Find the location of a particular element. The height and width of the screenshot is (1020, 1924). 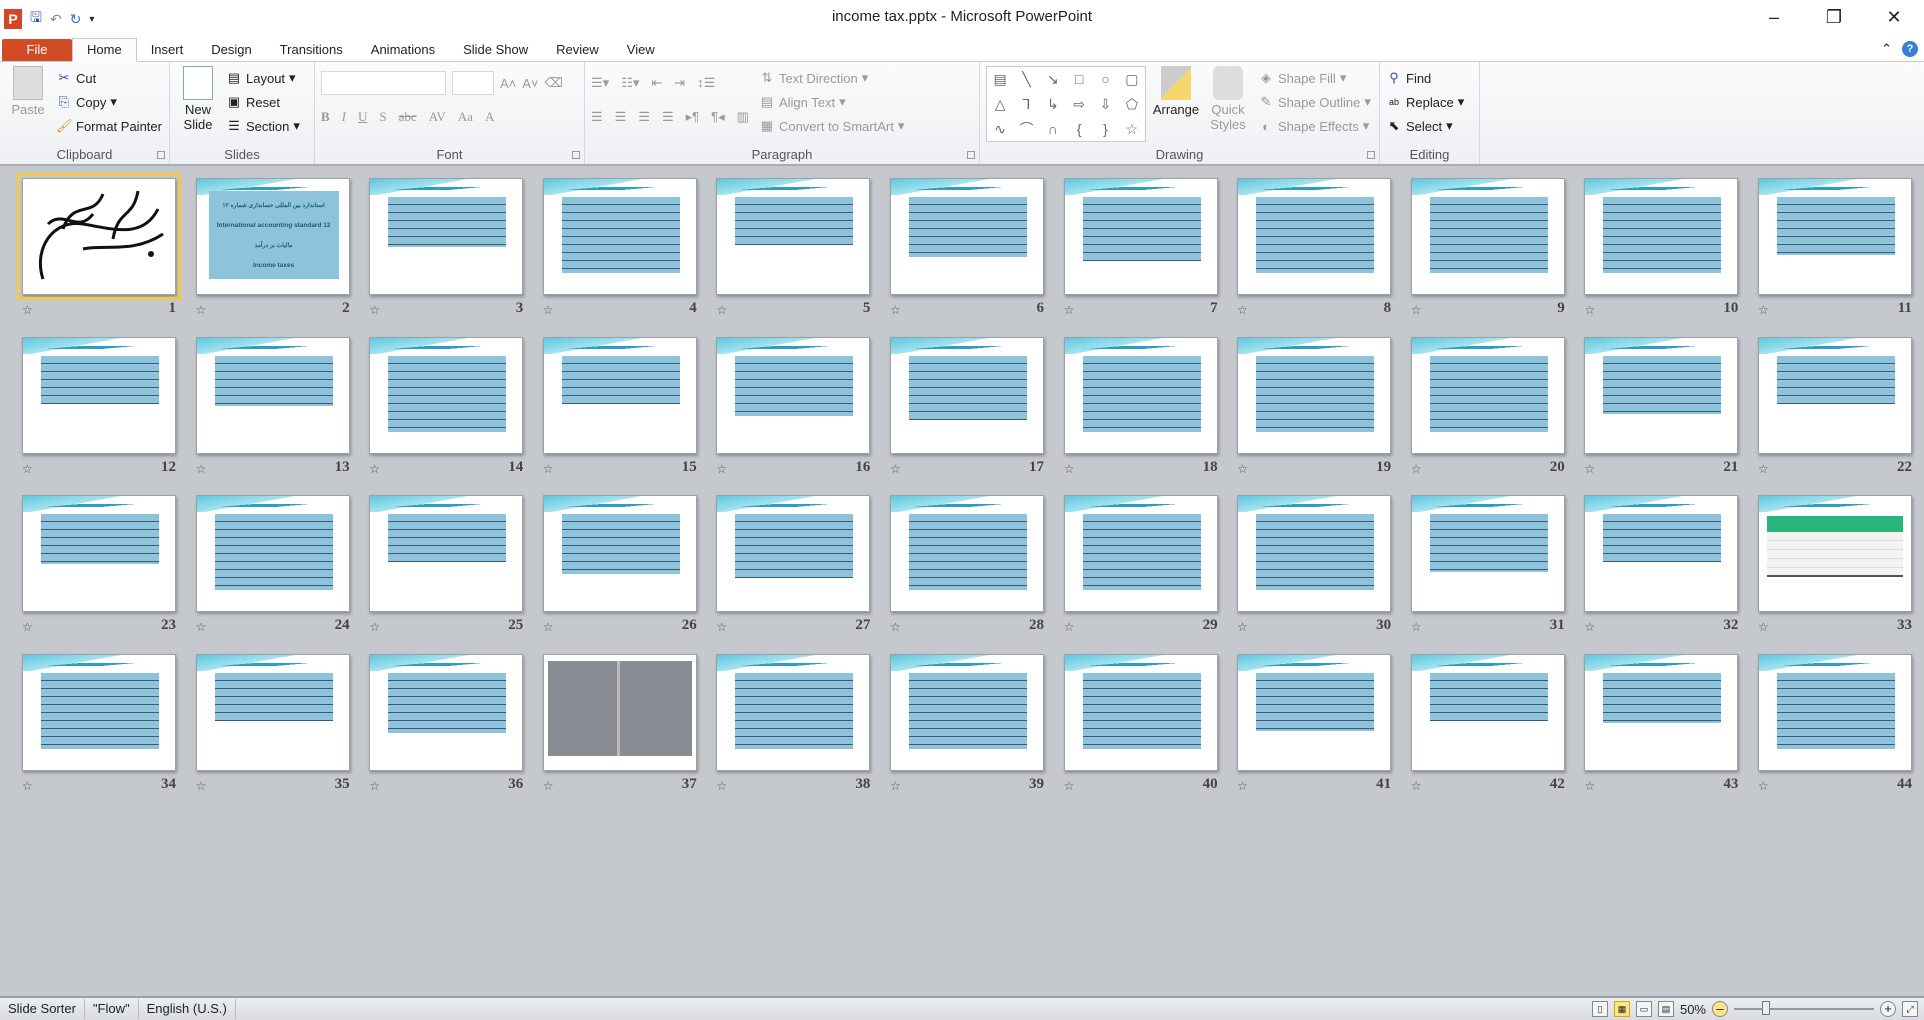

line-spacing-icon: ↕☰ is located at coordinates (706, 83).